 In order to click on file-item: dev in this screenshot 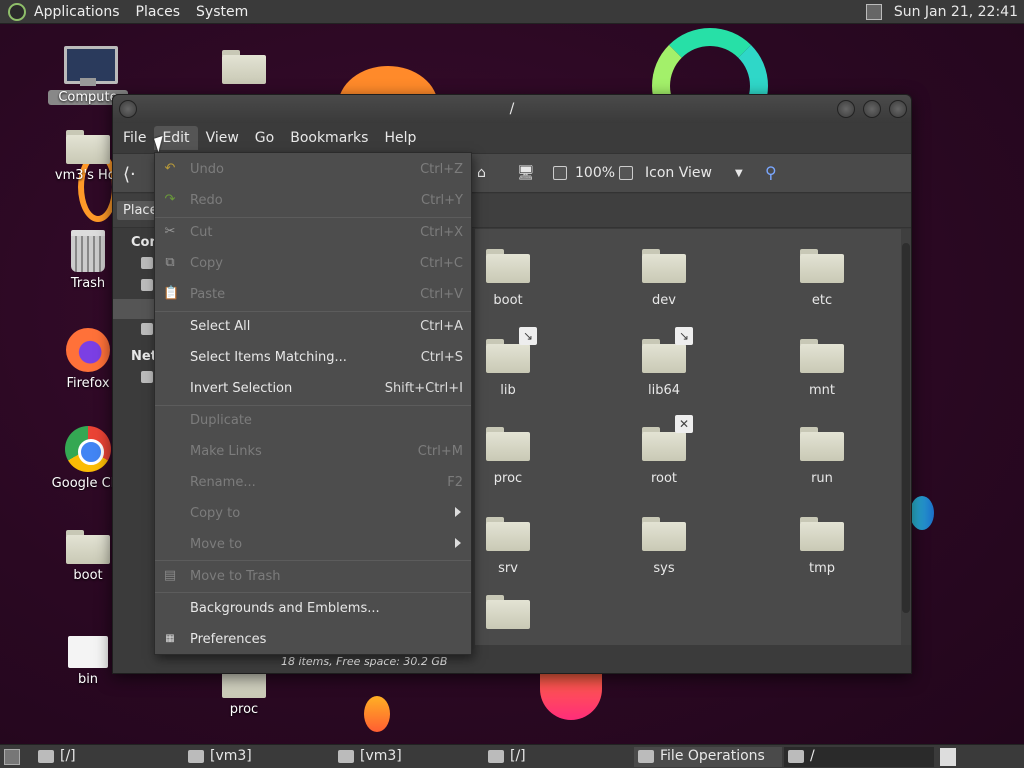, I will do `click(664, 278)`.